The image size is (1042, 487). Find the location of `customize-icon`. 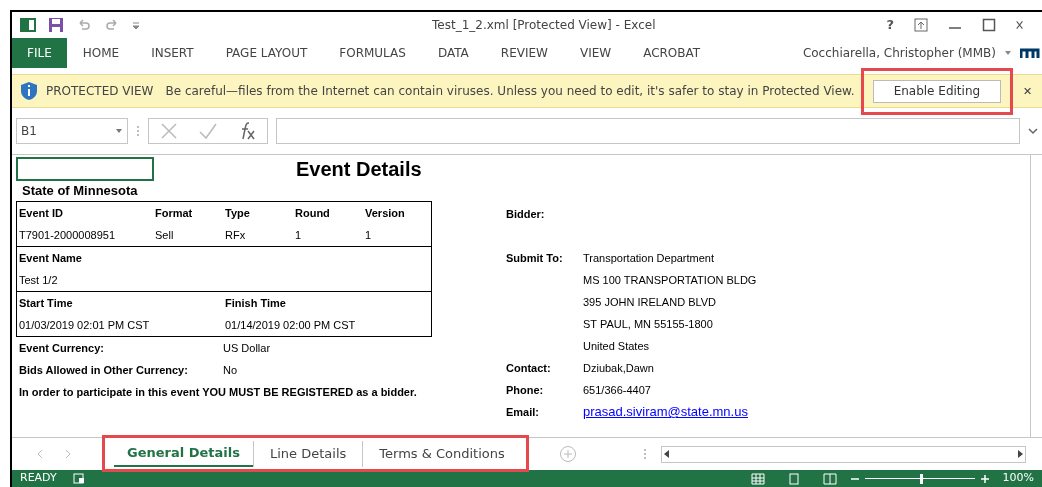

customize-icon is located at coordinates (136, 25).